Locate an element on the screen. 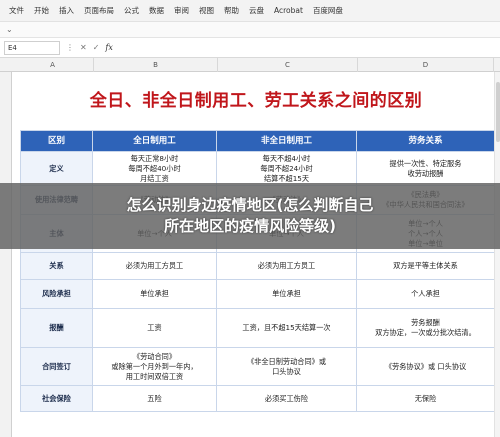  table-cell: 个人承担 is located at coordinates (425, 294).